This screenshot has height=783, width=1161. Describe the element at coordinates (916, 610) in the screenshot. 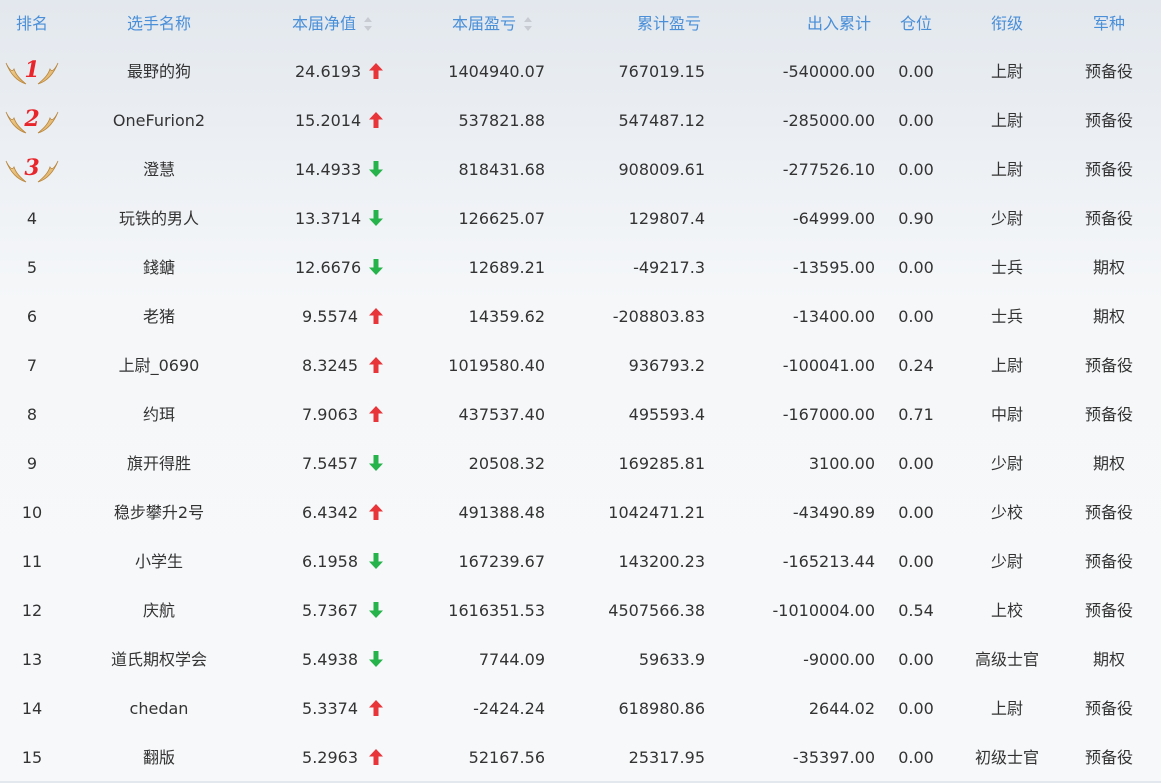

I see `position-ratio: 0.54` at that location.